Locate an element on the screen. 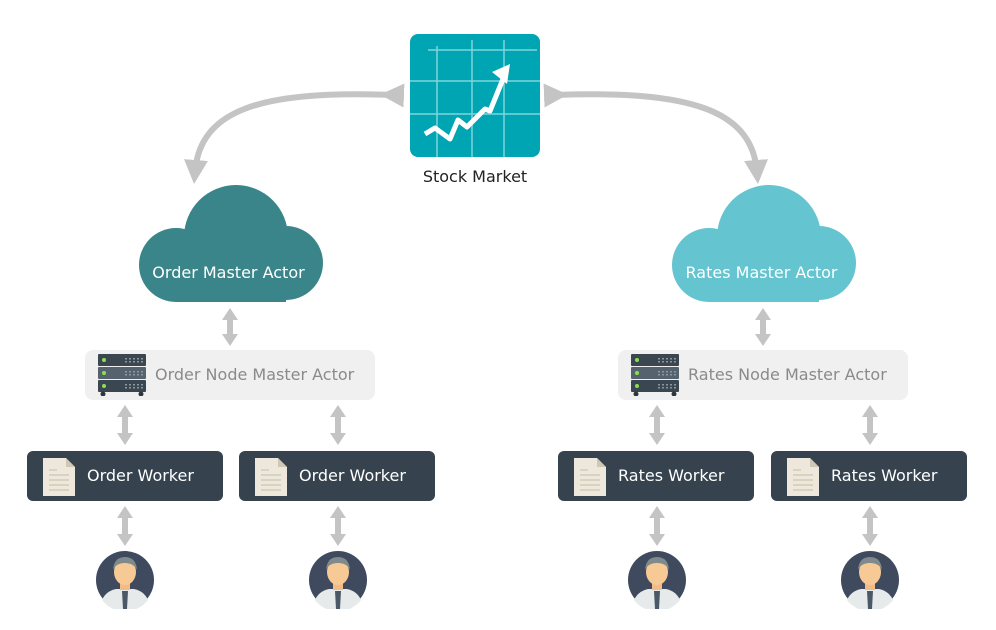 Image resolution: width=996 pixels, height=630 pixels. order-master-actor: Order Master Actor is located at coordinates (231, 246).